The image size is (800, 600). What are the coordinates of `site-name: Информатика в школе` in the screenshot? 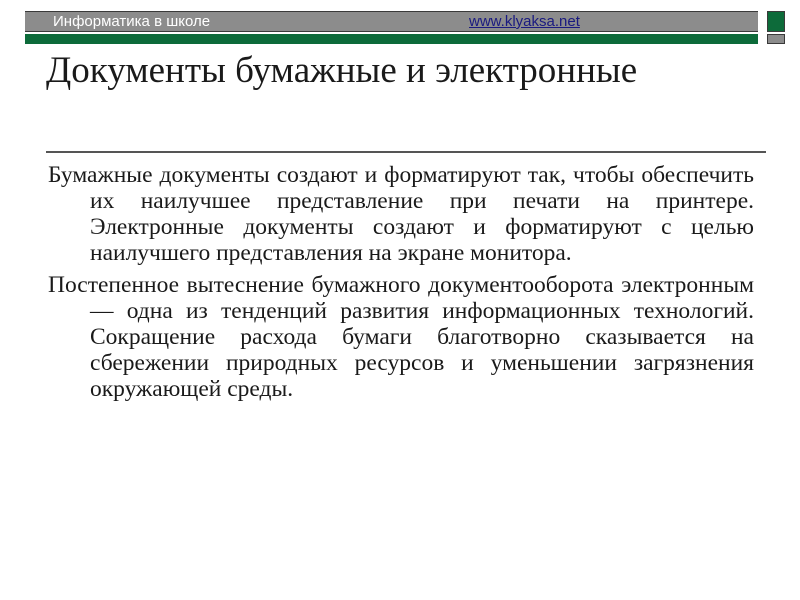 It's located at (132, 21).